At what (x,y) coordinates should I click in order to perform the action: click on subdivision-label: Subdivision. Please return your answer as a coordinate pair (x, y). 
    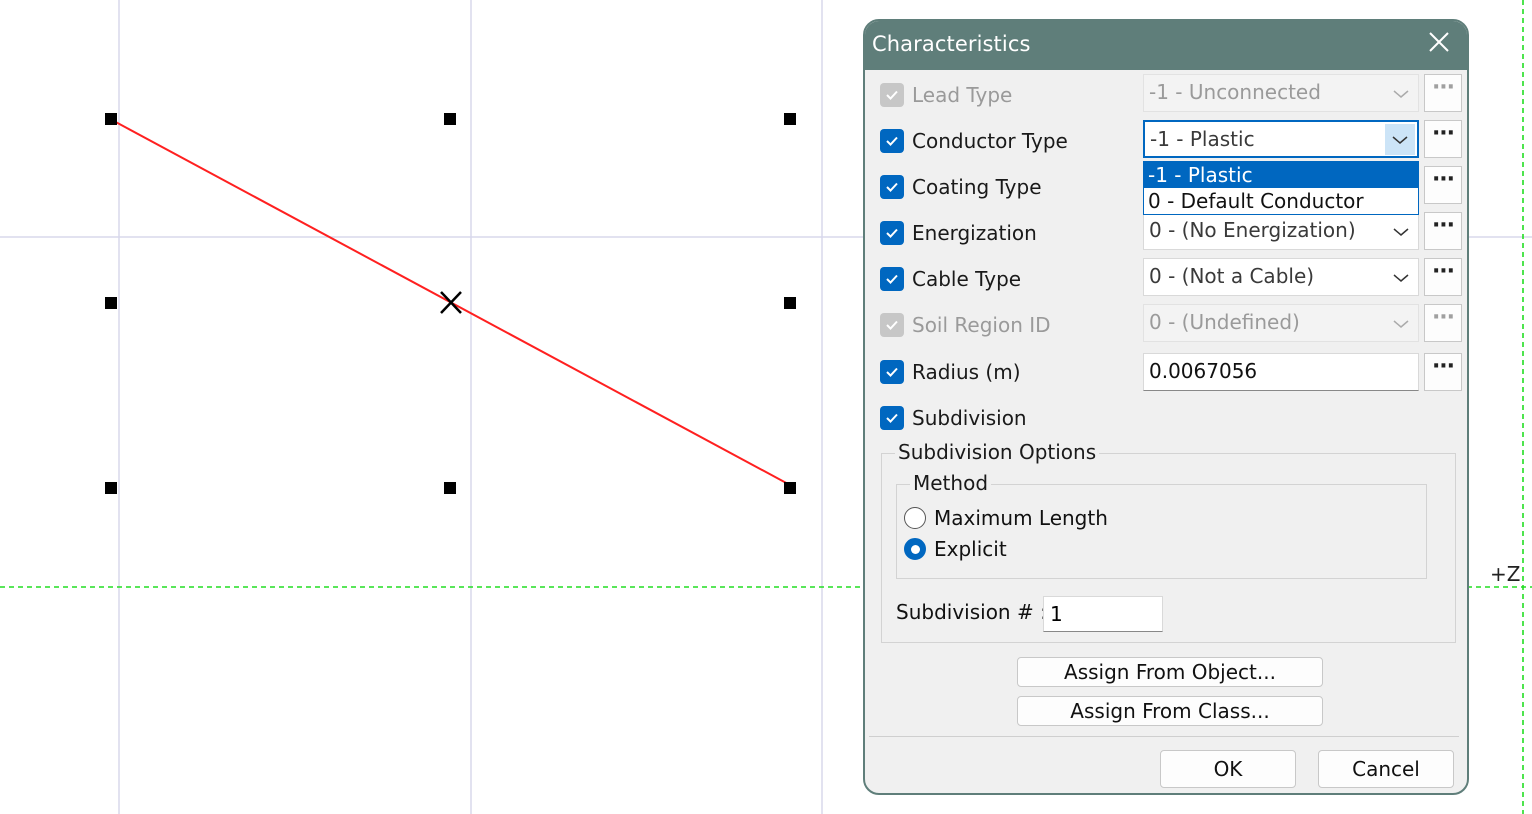
    Looking at the image, I should click on (969, 418).